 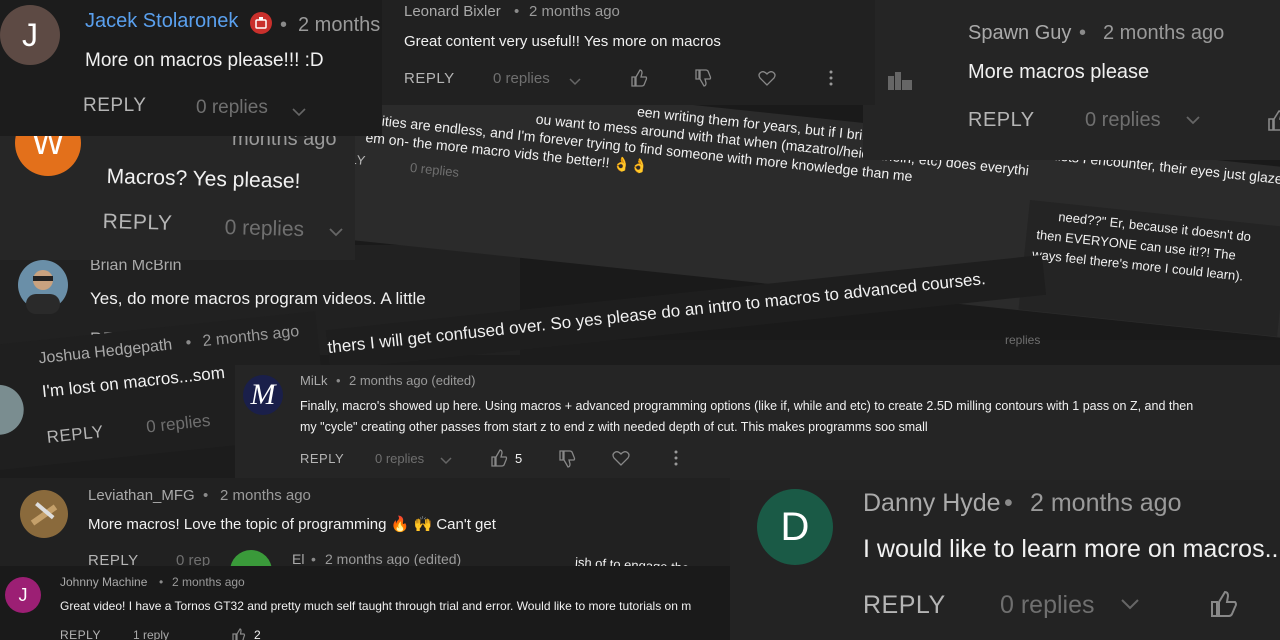 What do you see at coordinates (313, 380) in the screenshot?
I see `author-name: MiLk` at bounding box center [313, 380].